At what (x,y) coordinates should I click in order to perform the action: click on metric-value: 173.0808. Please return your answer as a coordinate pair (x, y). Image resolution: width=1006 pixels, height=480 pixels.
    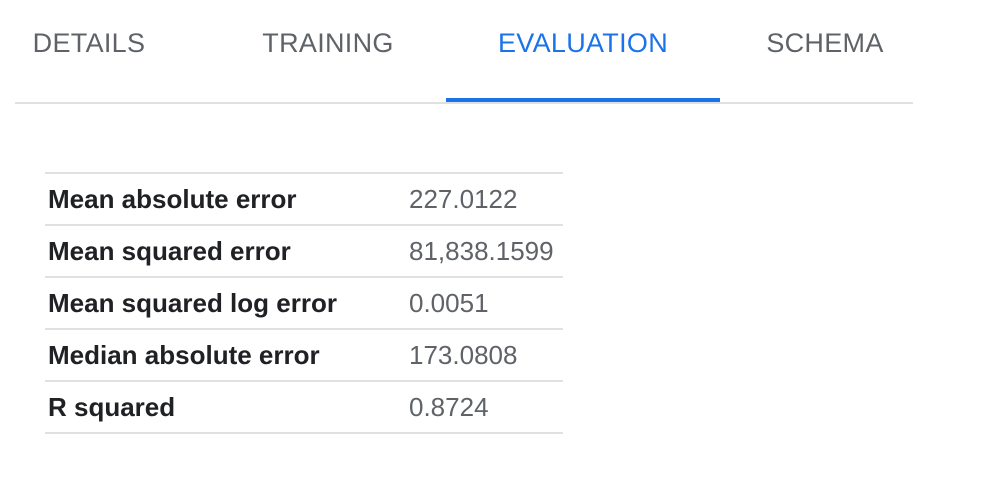
    Looking at the image, I should click on (463, 354).